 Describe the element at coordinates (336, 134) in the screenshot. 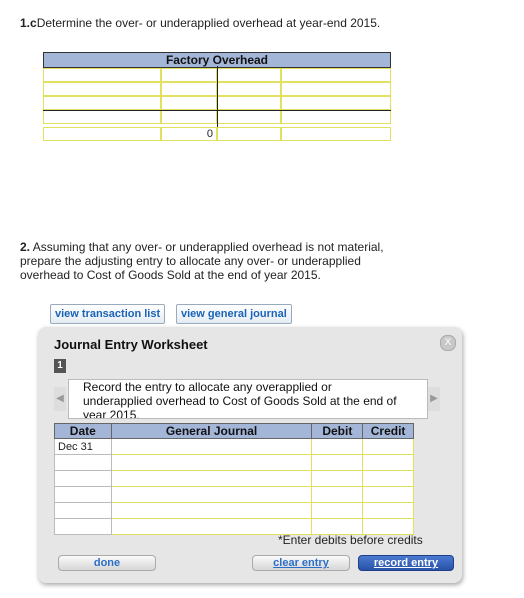

I see `total-credit-label-input` at that location.